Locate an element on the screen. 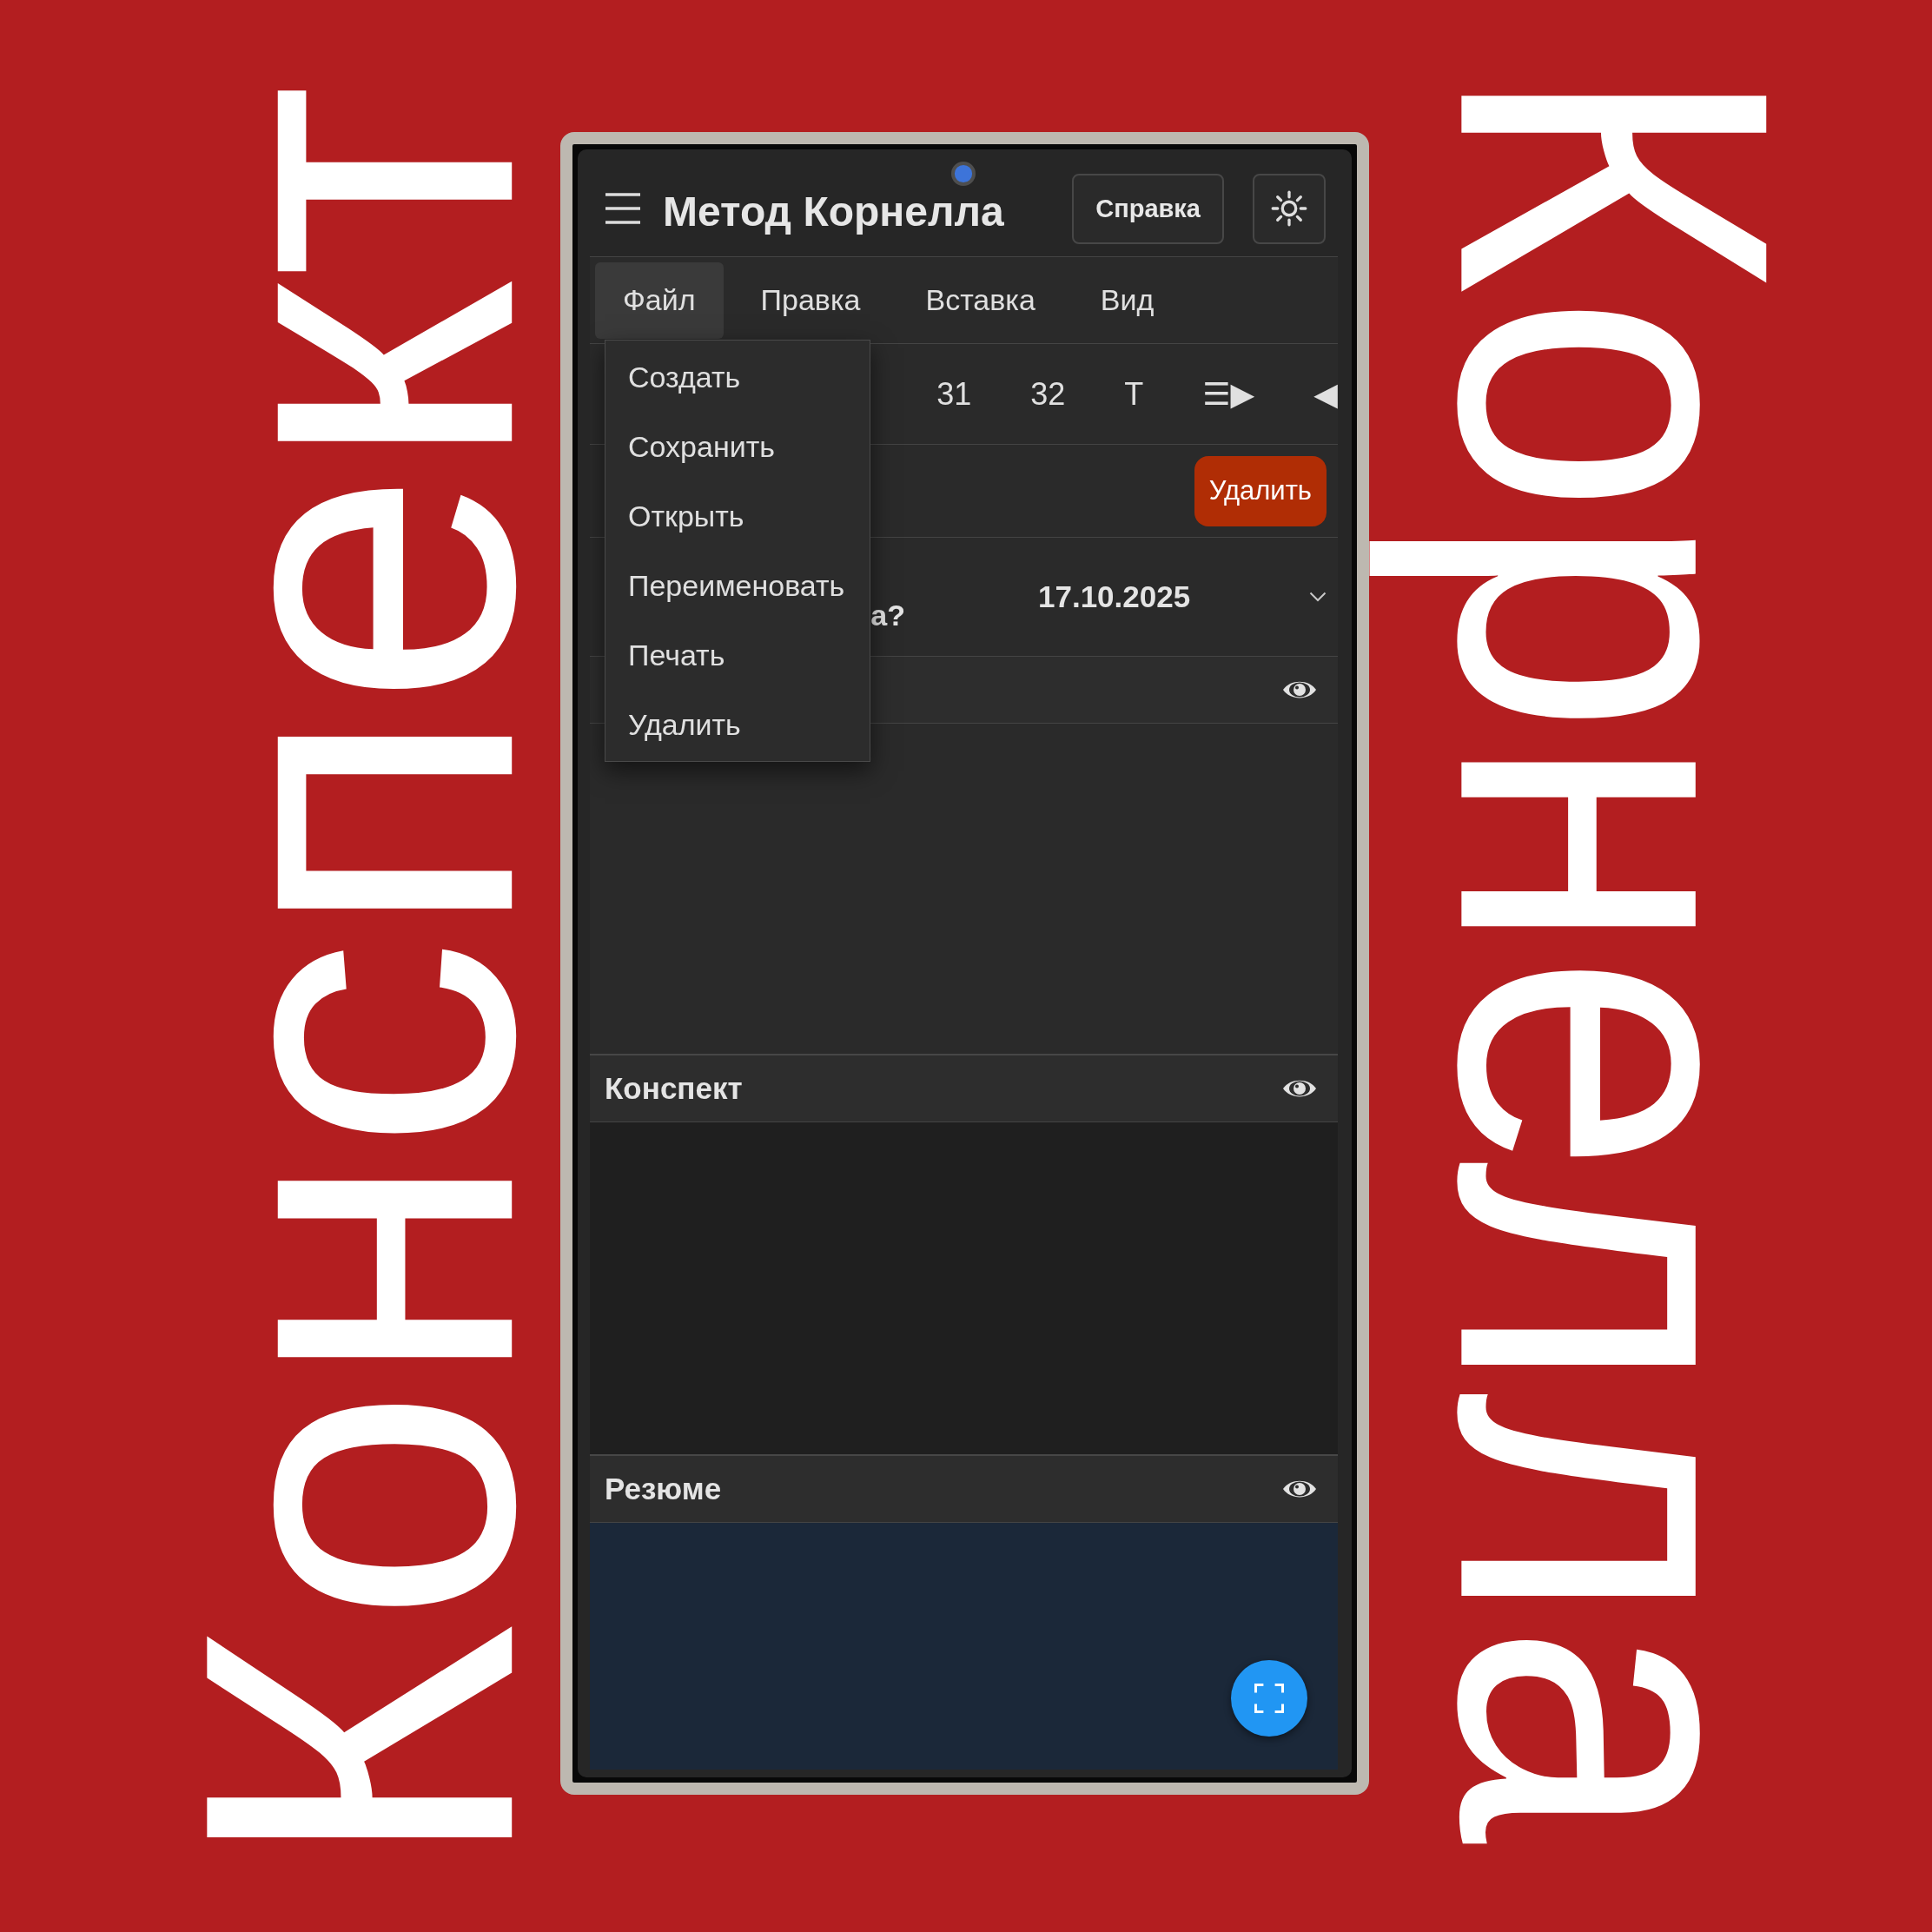 The height and width of the screenshot is (1932, 1932). delete-button: Удалить is located at coordinates (1261, 491).